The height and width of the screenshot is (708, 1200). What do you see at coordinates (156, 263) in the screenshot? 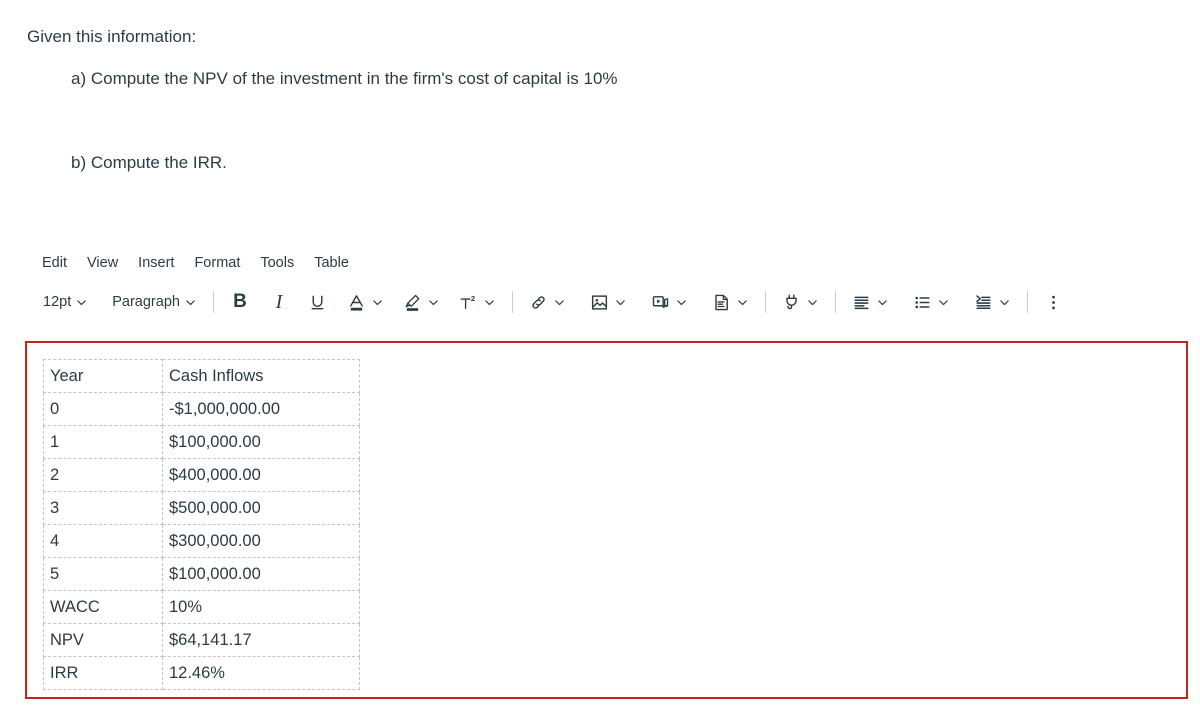
I see `menu-insert: Insert` at bounding box center [156, 263].